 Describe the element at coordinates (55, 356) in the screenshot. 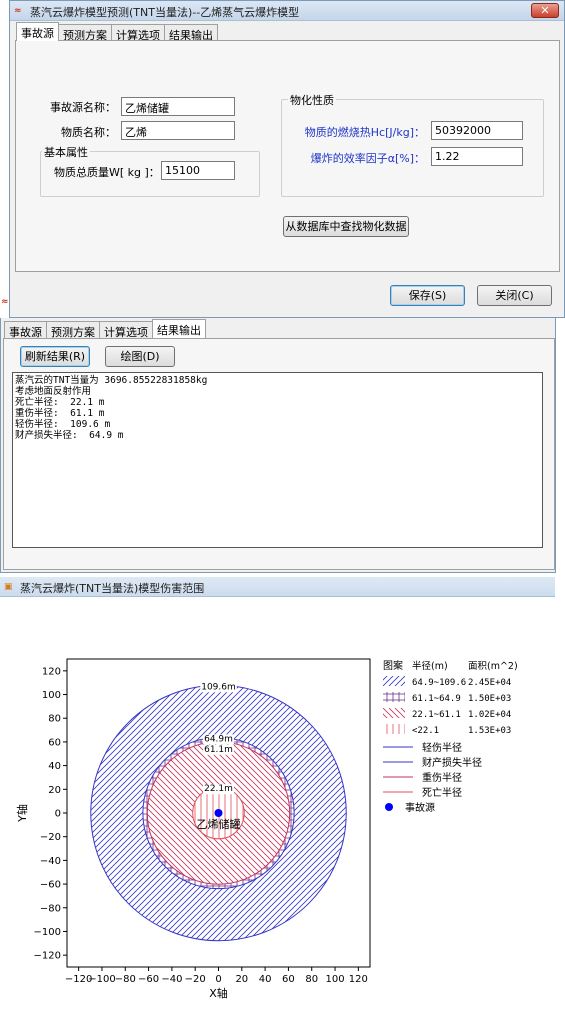

I see `refresh-results-button: 刷新结果(R)` at that location.